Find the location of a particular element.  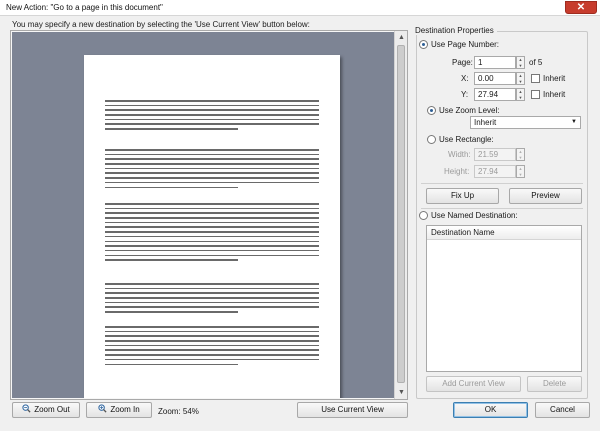

cancel-button: Cancel is located at coordinates (562, 410).